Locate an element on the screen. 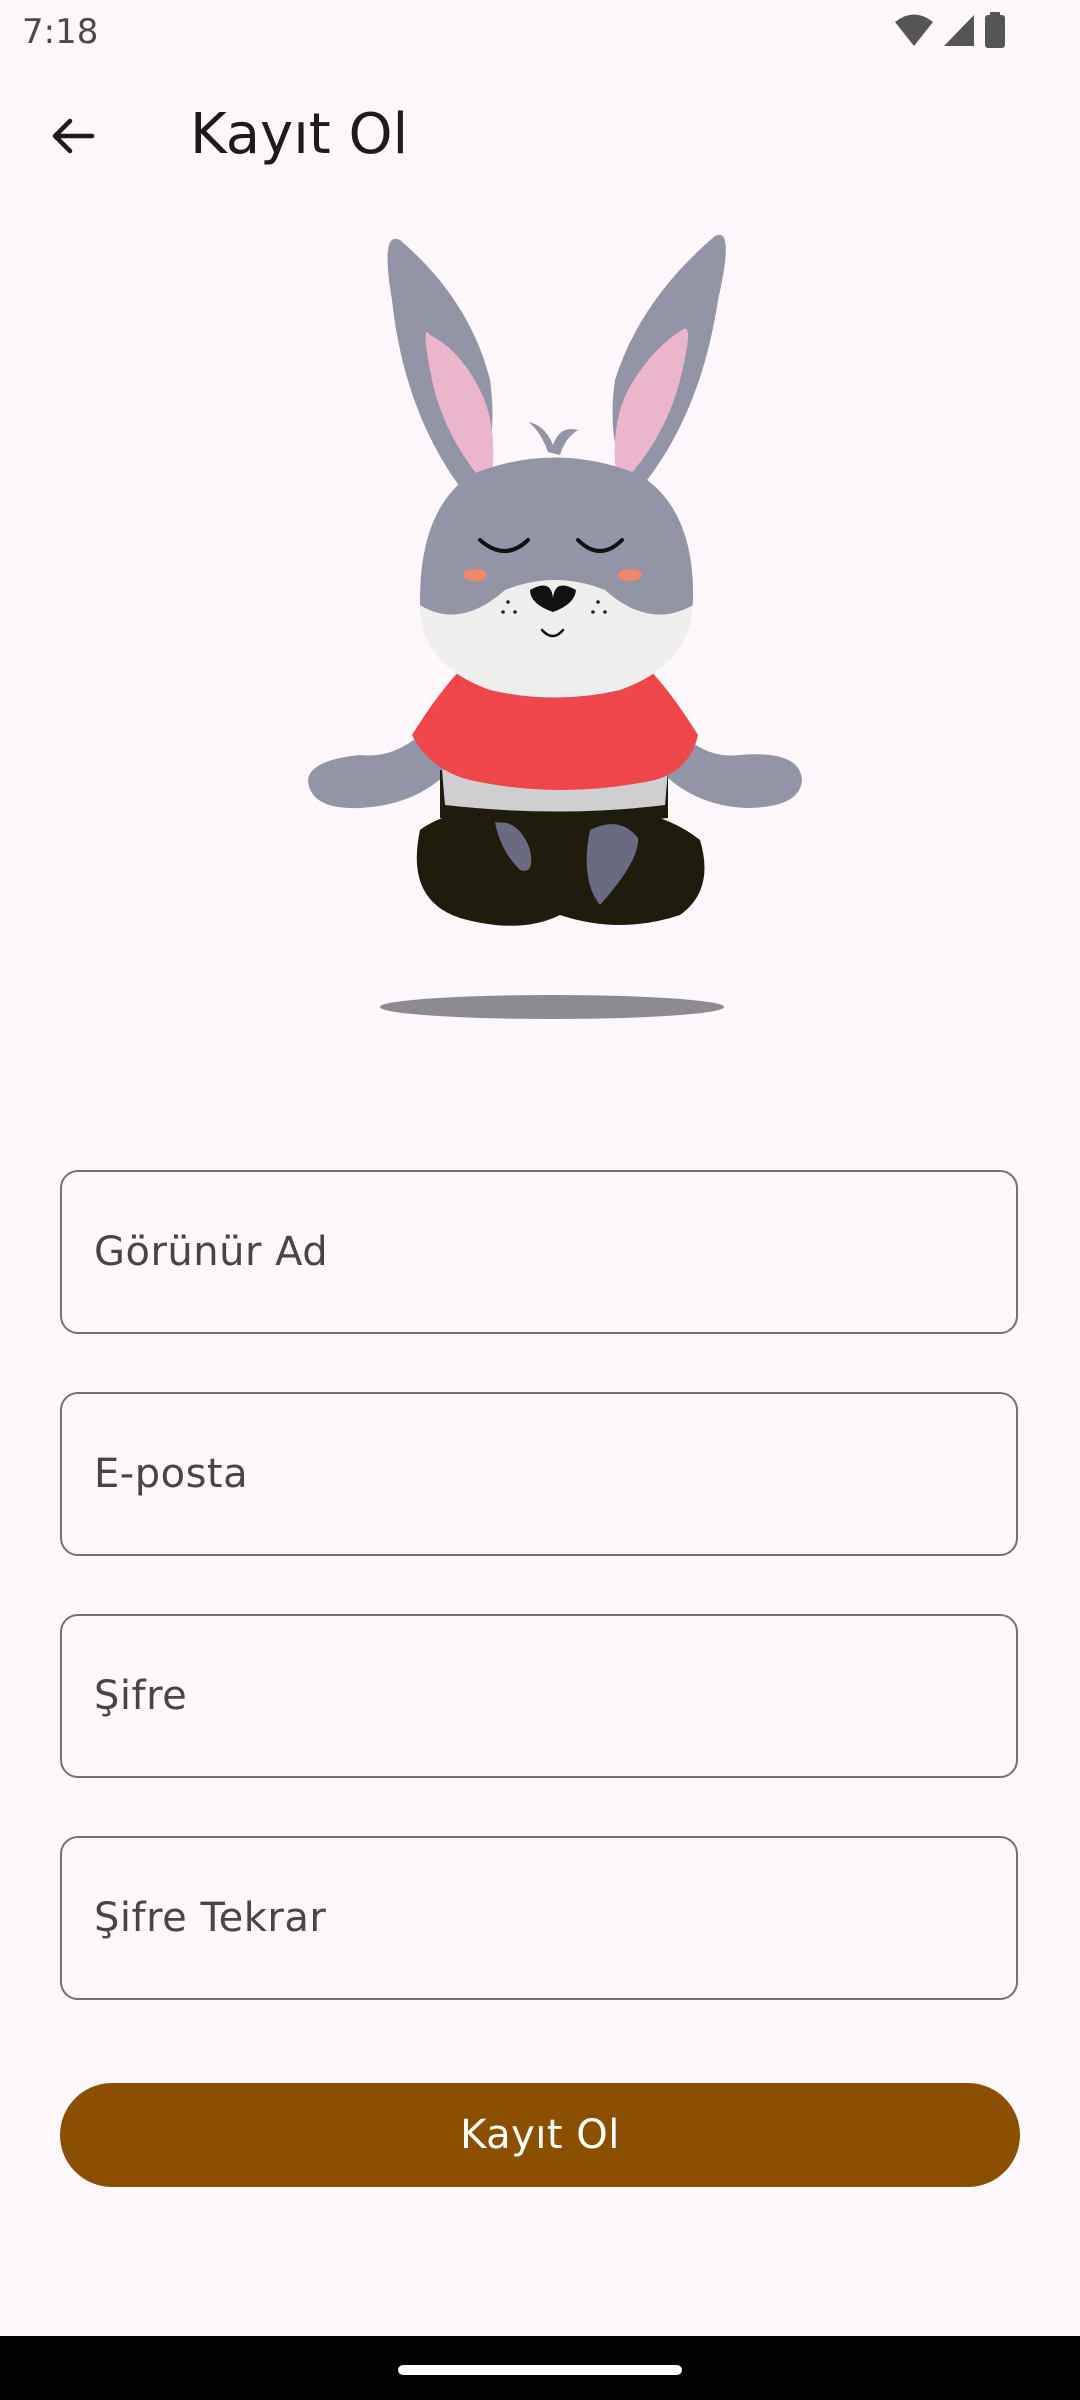 The width and height of the screenshot is (1080, 2400). signal-icon is located at coordinates (959, 32).